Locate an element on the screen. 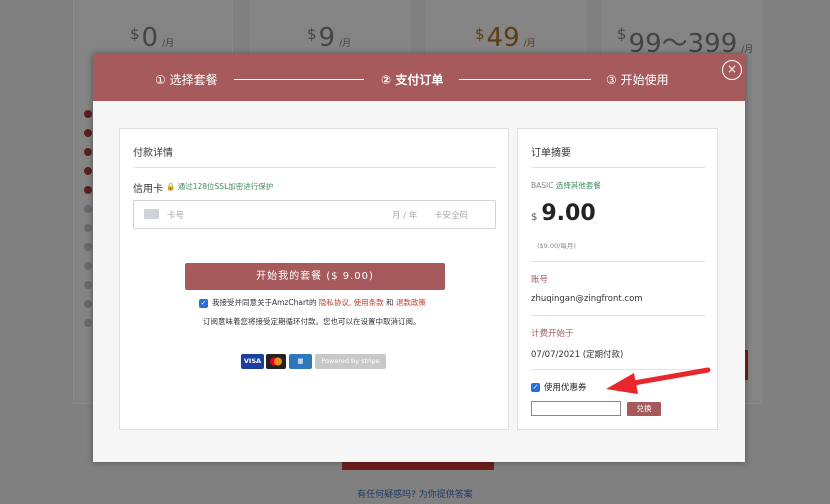  close-icon: × is located at coordinates (732, 70).